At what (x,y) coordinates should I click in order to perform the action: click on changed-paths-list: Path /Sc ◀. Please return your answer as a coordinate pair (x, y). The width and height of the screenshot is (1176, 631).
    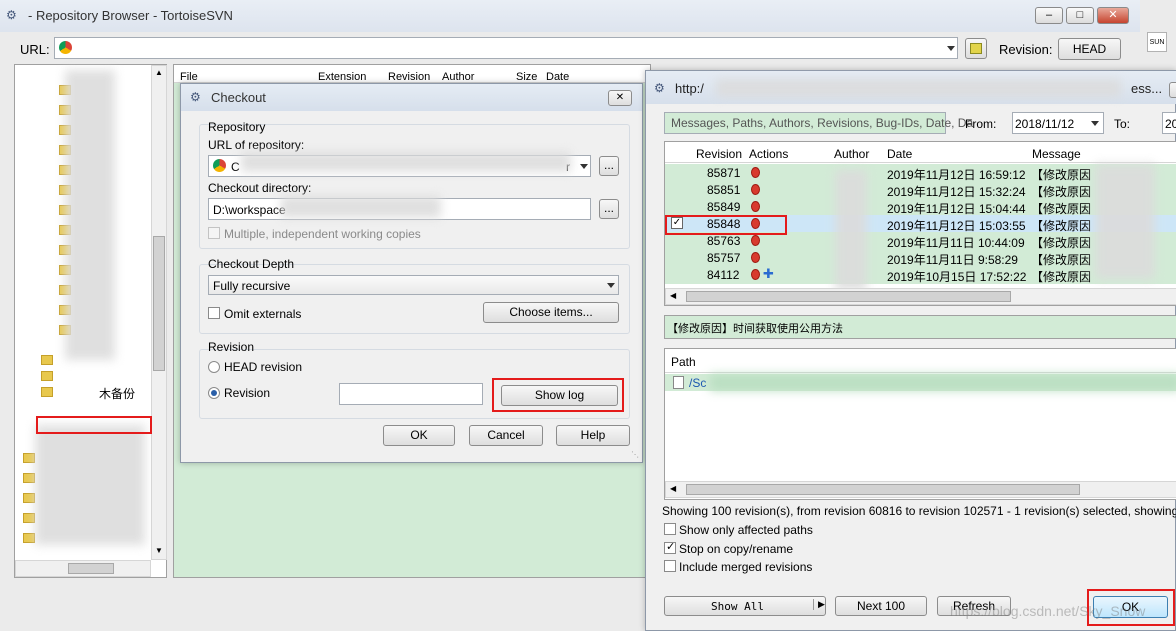
    Looking at the image, I should click on (920, 424).